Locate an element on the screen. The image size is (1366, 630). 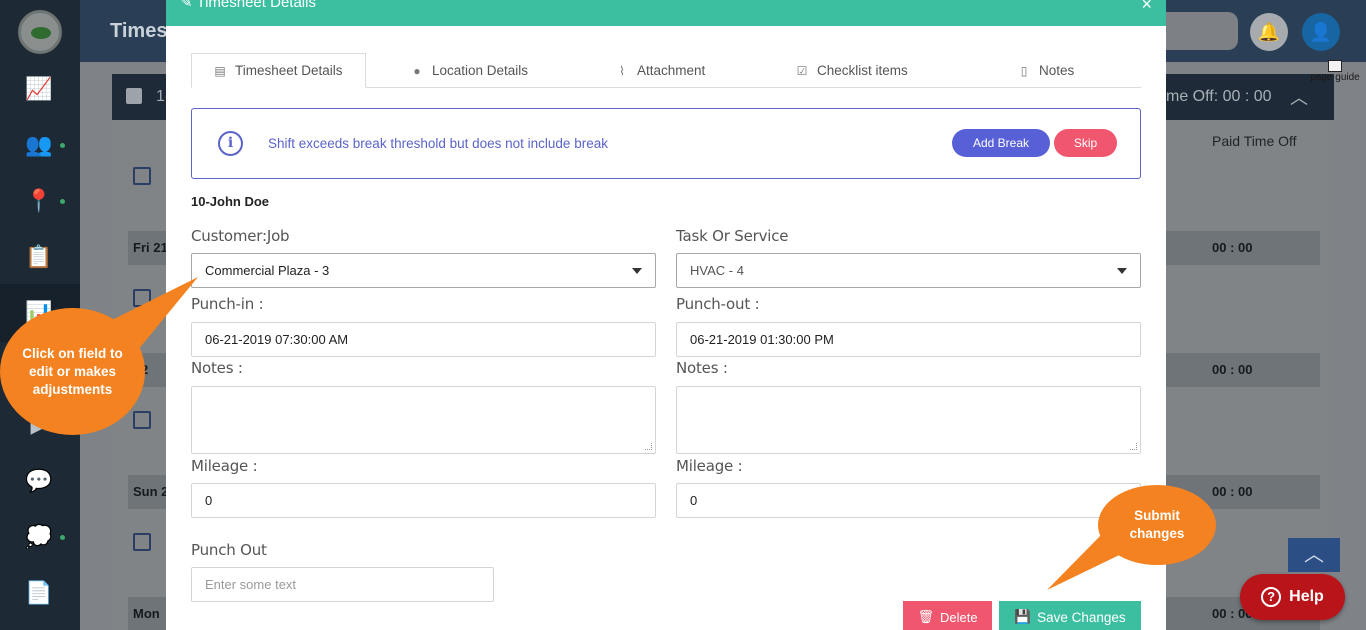
trash-icon: 🗑 is located at coordinates (925, 616).